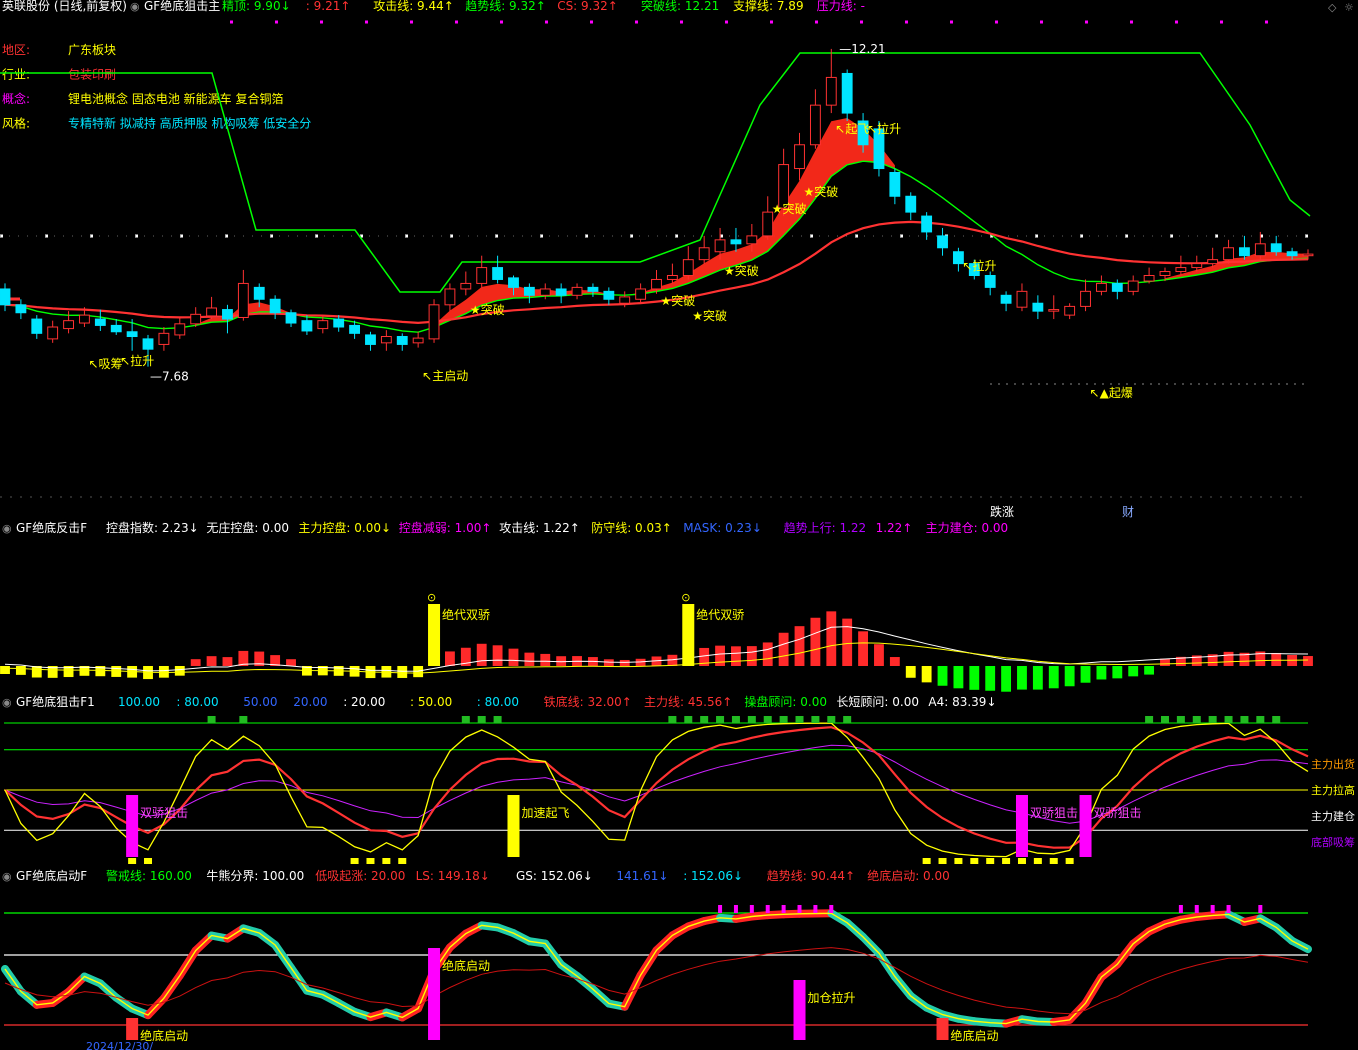 This screenshot has width=1358, height=1050. What do you see at coordinates (182, 6) in the screenshot?
I see `indicator-name: GF绝底狙击主` at bounding box center [182, 6].